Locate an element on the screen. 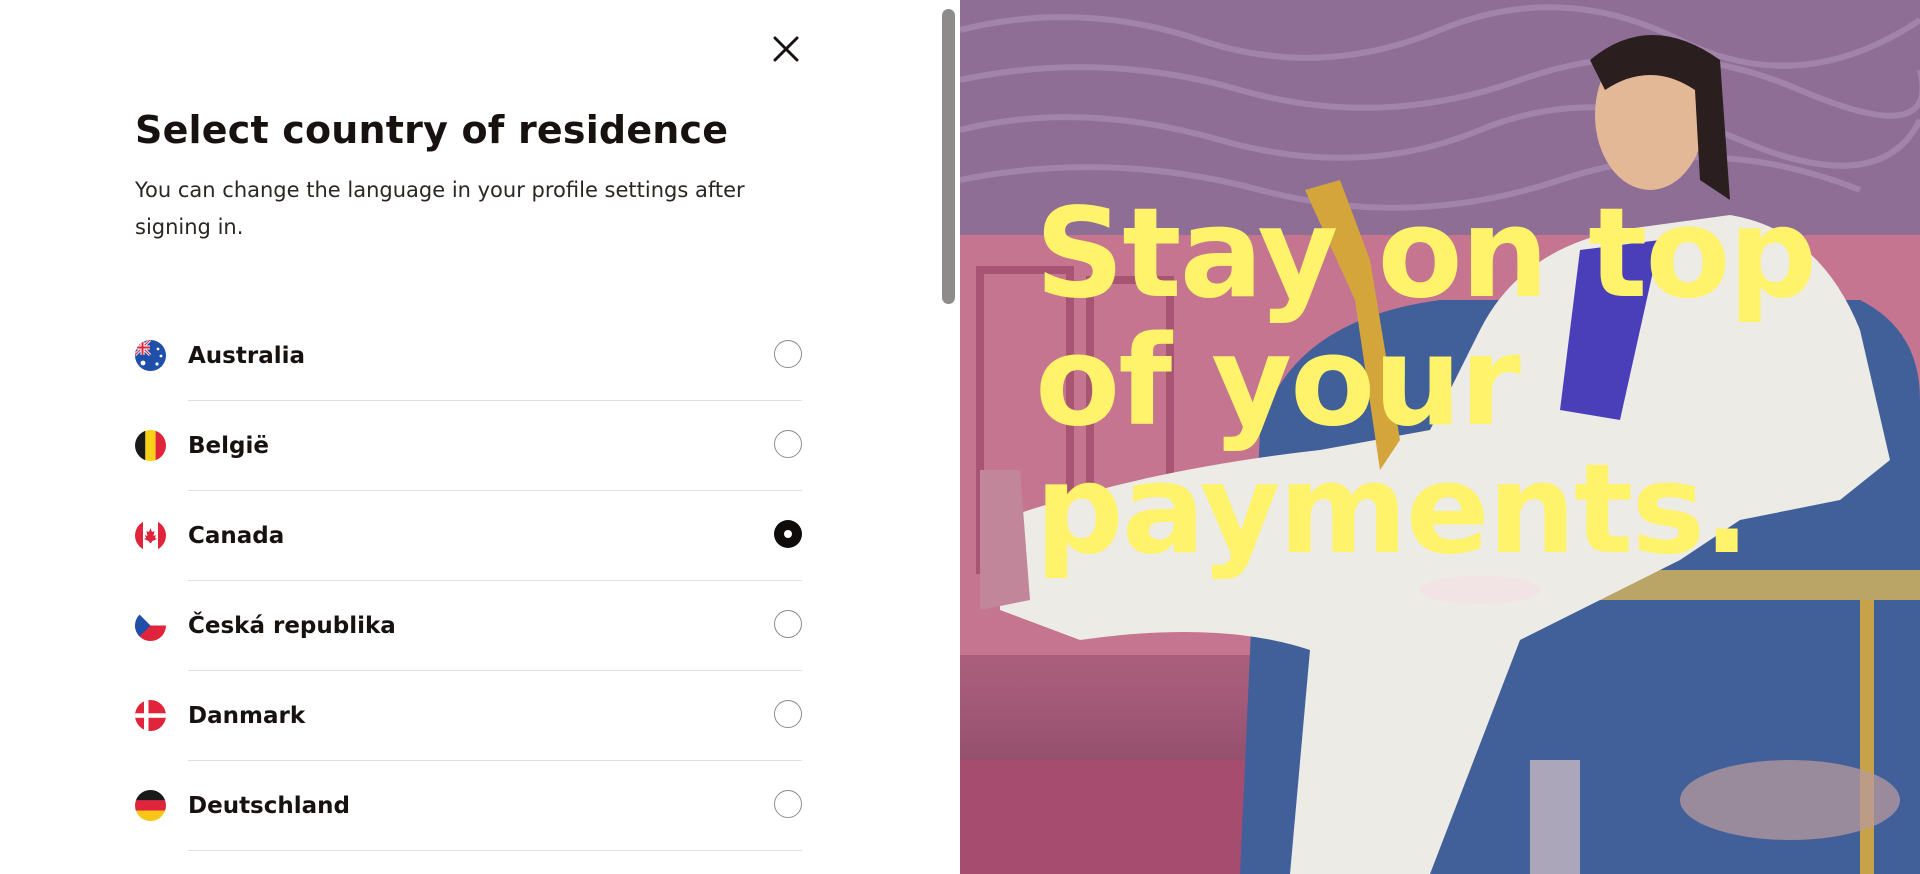 Image resolution: width=1920 pixels, height=874 pixels. country-option-canada: Canada is located at coordinates (468, 536).